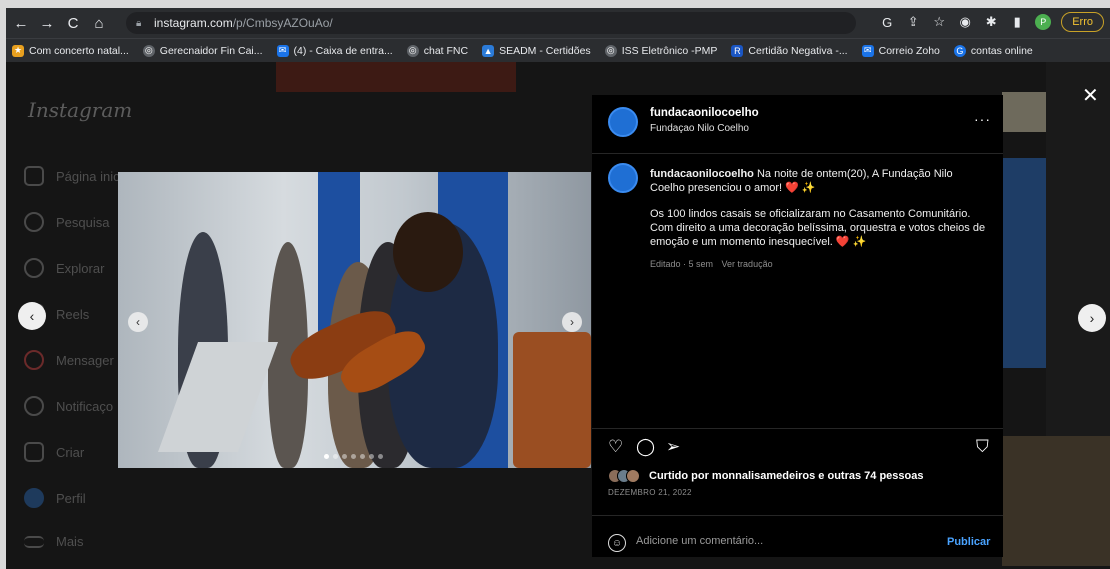  What do you see at coordinates (53, 541) in the screenshot?
I see `sidebar-item-more: Mais` at bounding box center [53, 541].